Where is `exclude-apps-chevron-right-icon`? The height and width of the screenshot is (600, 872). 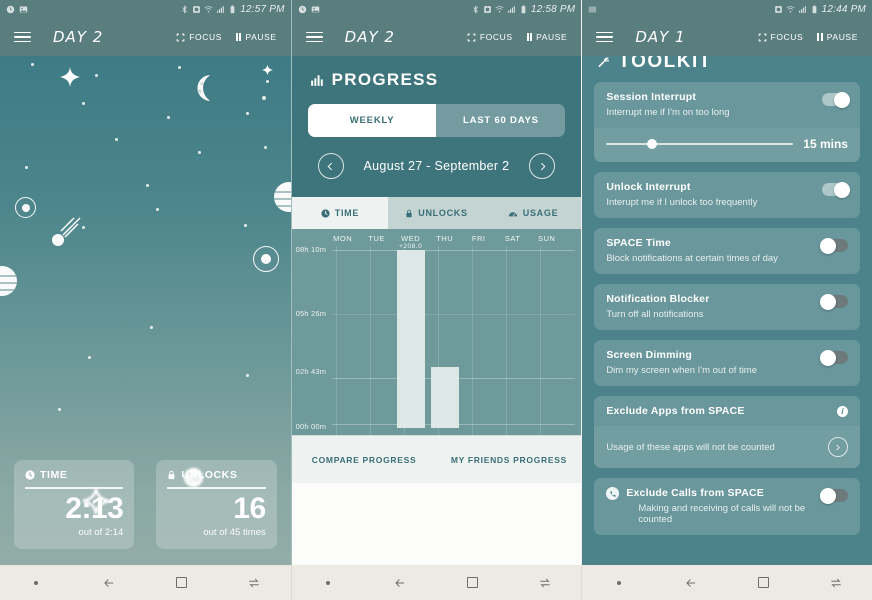
exclude-apps-chevron-right-icon is located at coordinates (837, 447).